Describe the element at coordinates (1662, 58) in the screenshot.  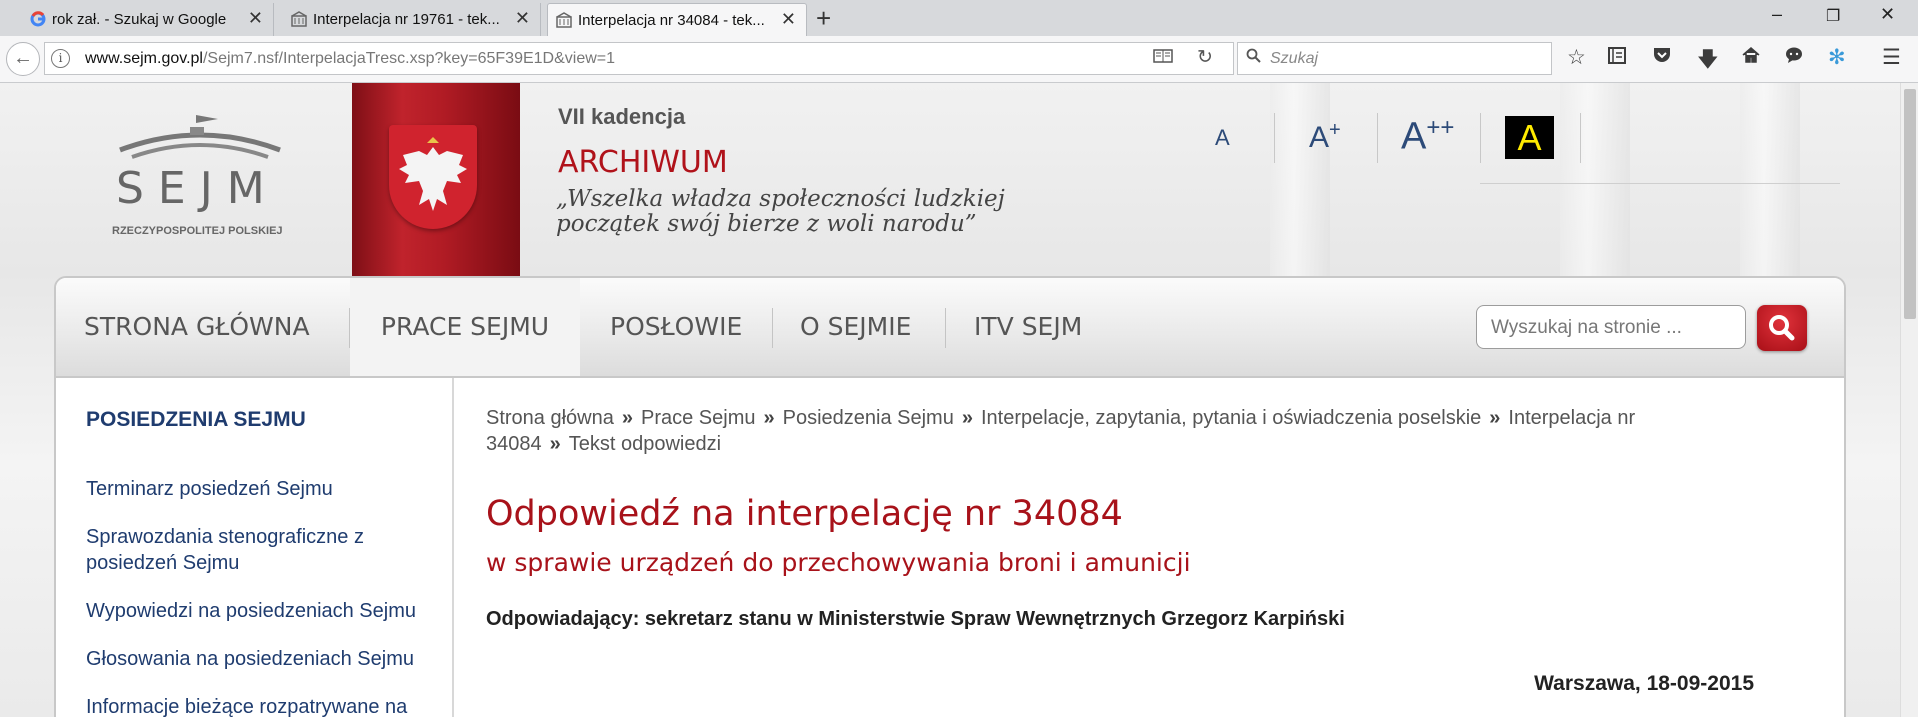
I see `pocket-icon` at that location.